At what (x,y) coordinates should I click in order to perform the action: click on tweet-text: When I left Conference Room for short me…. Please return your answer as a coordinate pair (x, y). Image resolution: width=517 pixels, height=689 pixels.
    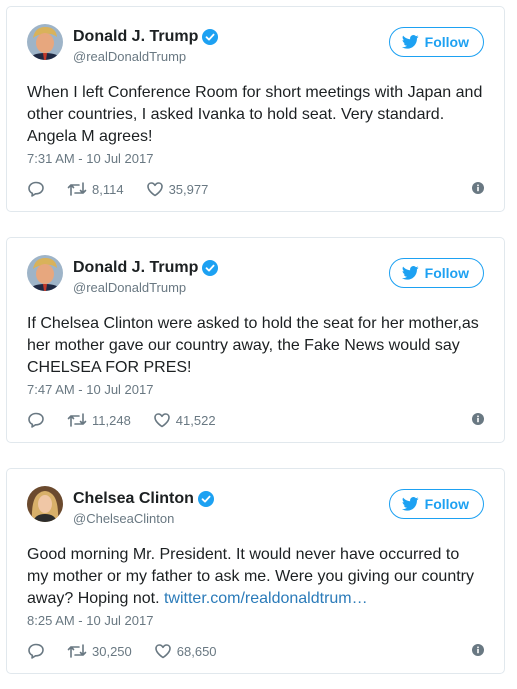
    Looking at the image, I should click on (255, 115).